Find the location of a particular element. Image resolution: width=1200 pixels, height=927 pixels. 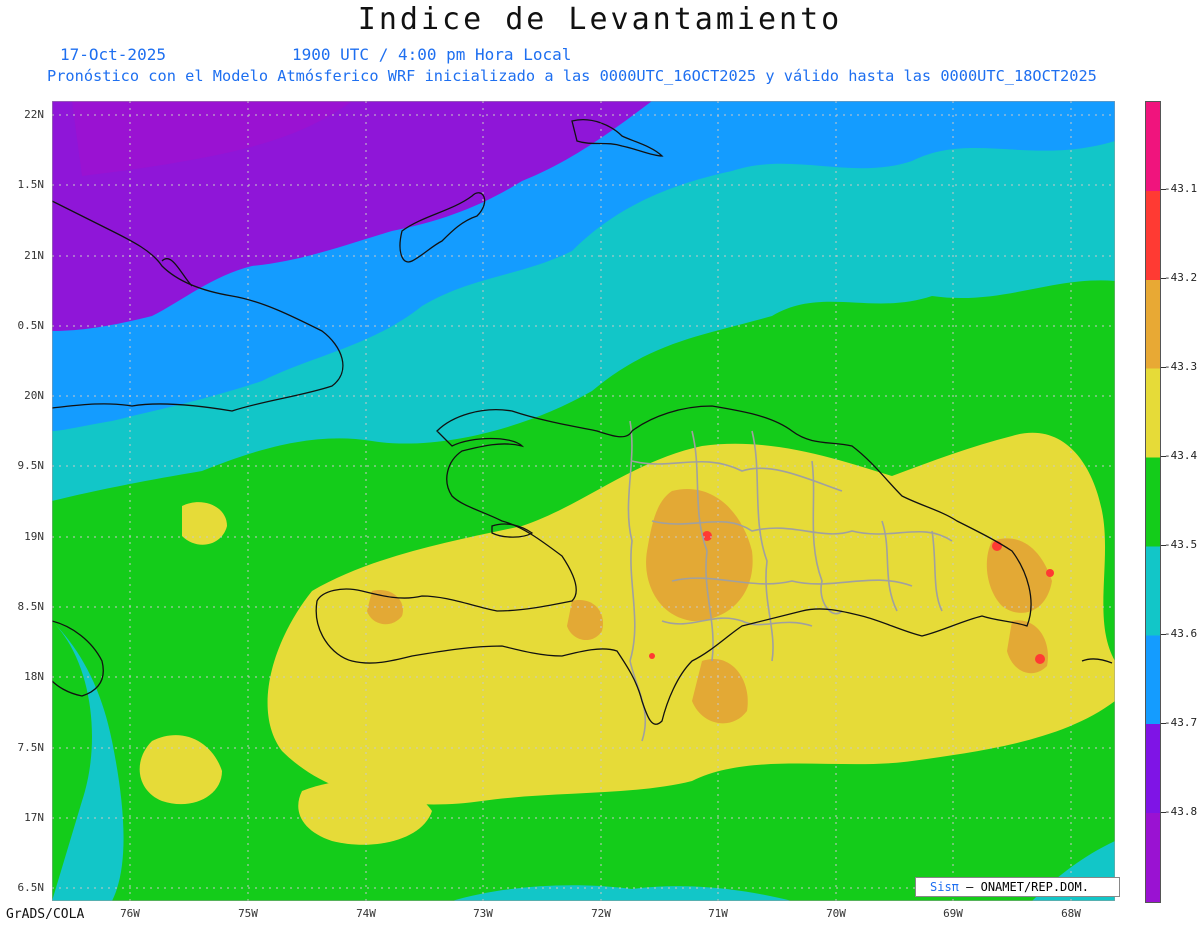

color-bar-label: -43.3 is located at coordinates (1181, 366).